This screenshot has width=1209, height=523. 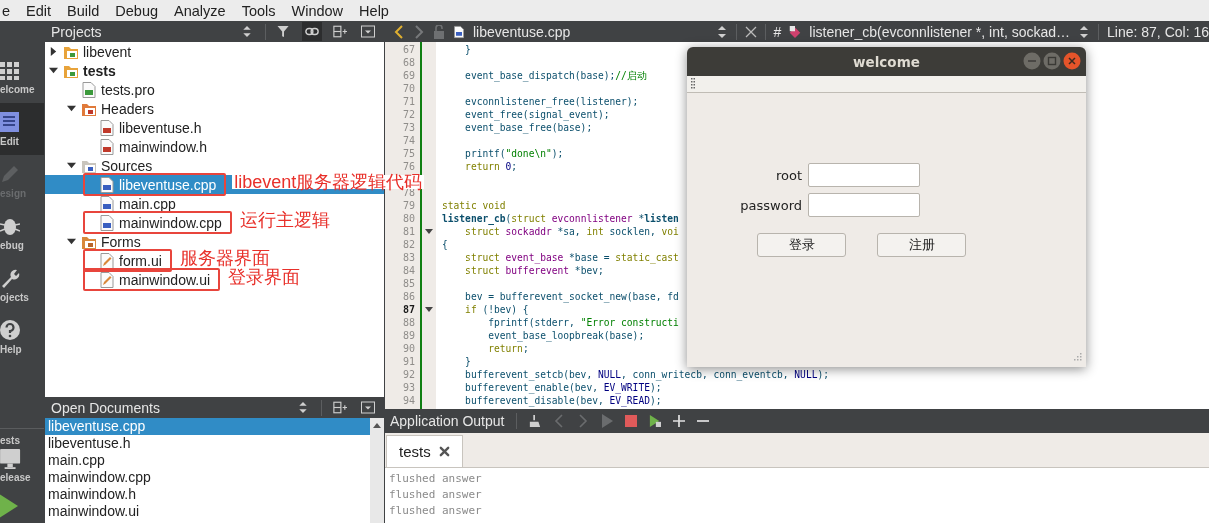 What do you see at coordinates (886, 61) in the screenshot?
I see `window-title: welcome` at bounding box center [886, 61].